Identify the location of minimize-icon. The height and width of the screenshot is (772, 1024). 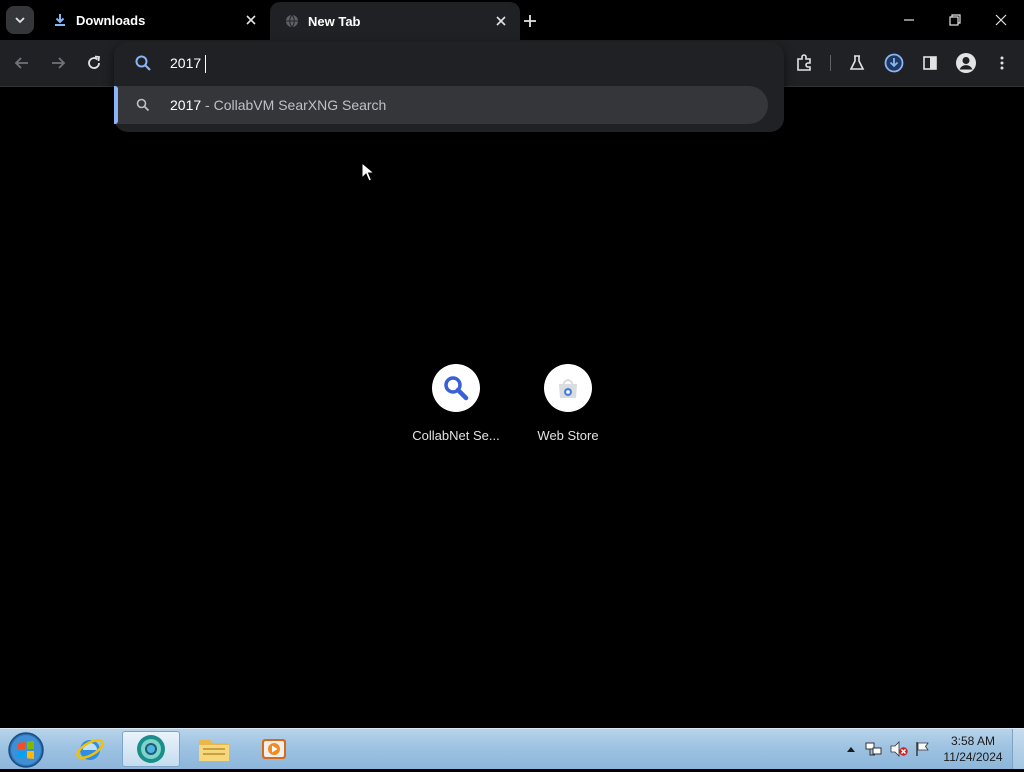
(909, 20).